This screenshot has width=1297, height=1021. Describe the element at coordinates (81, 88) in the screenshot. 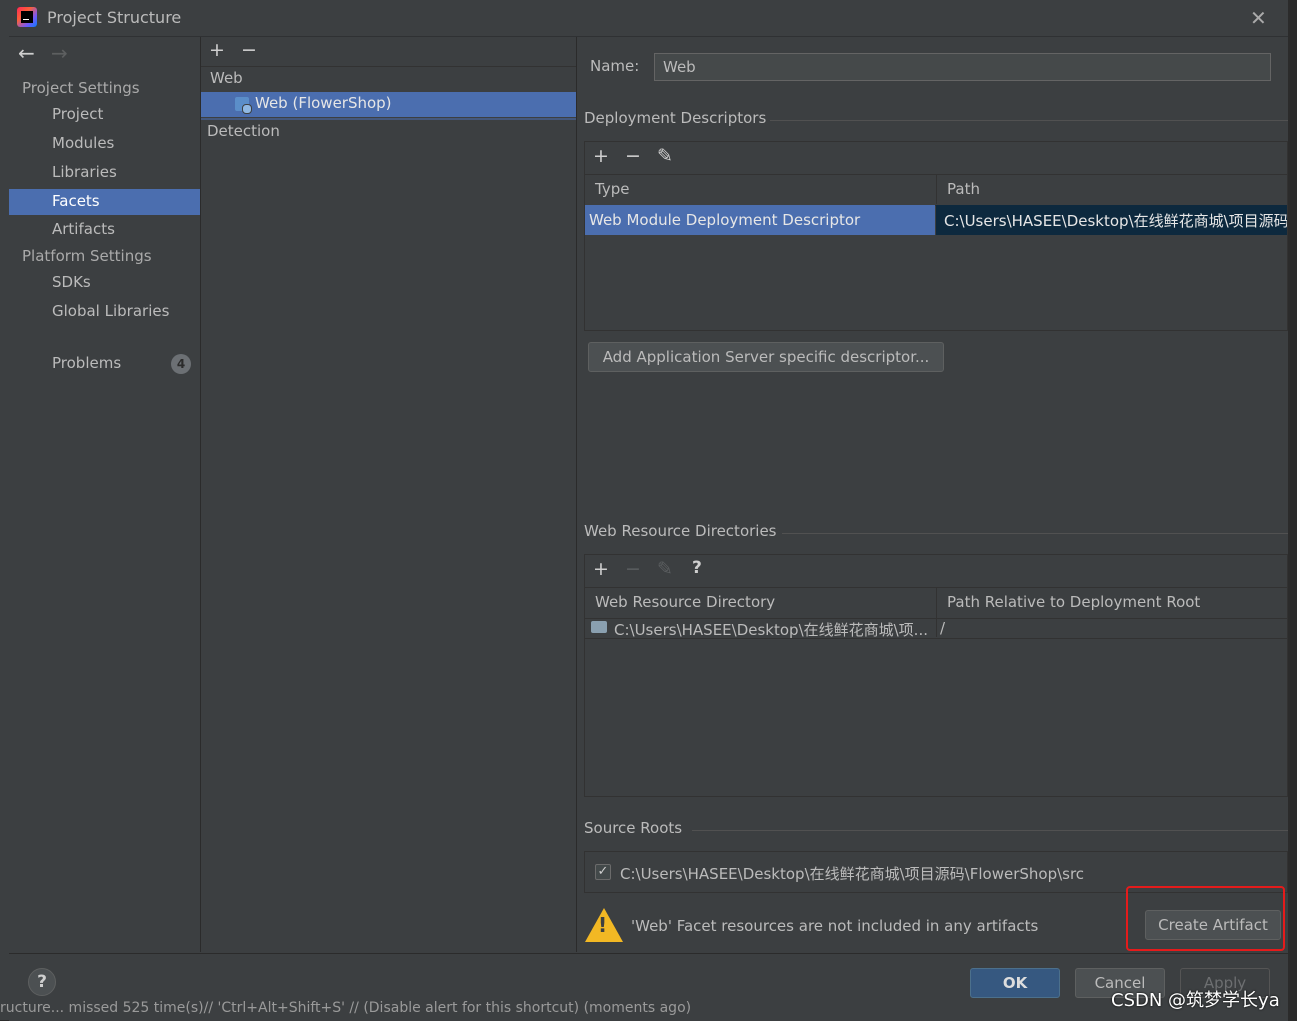

I see `project-settings-heading: Project Settings` at that location.